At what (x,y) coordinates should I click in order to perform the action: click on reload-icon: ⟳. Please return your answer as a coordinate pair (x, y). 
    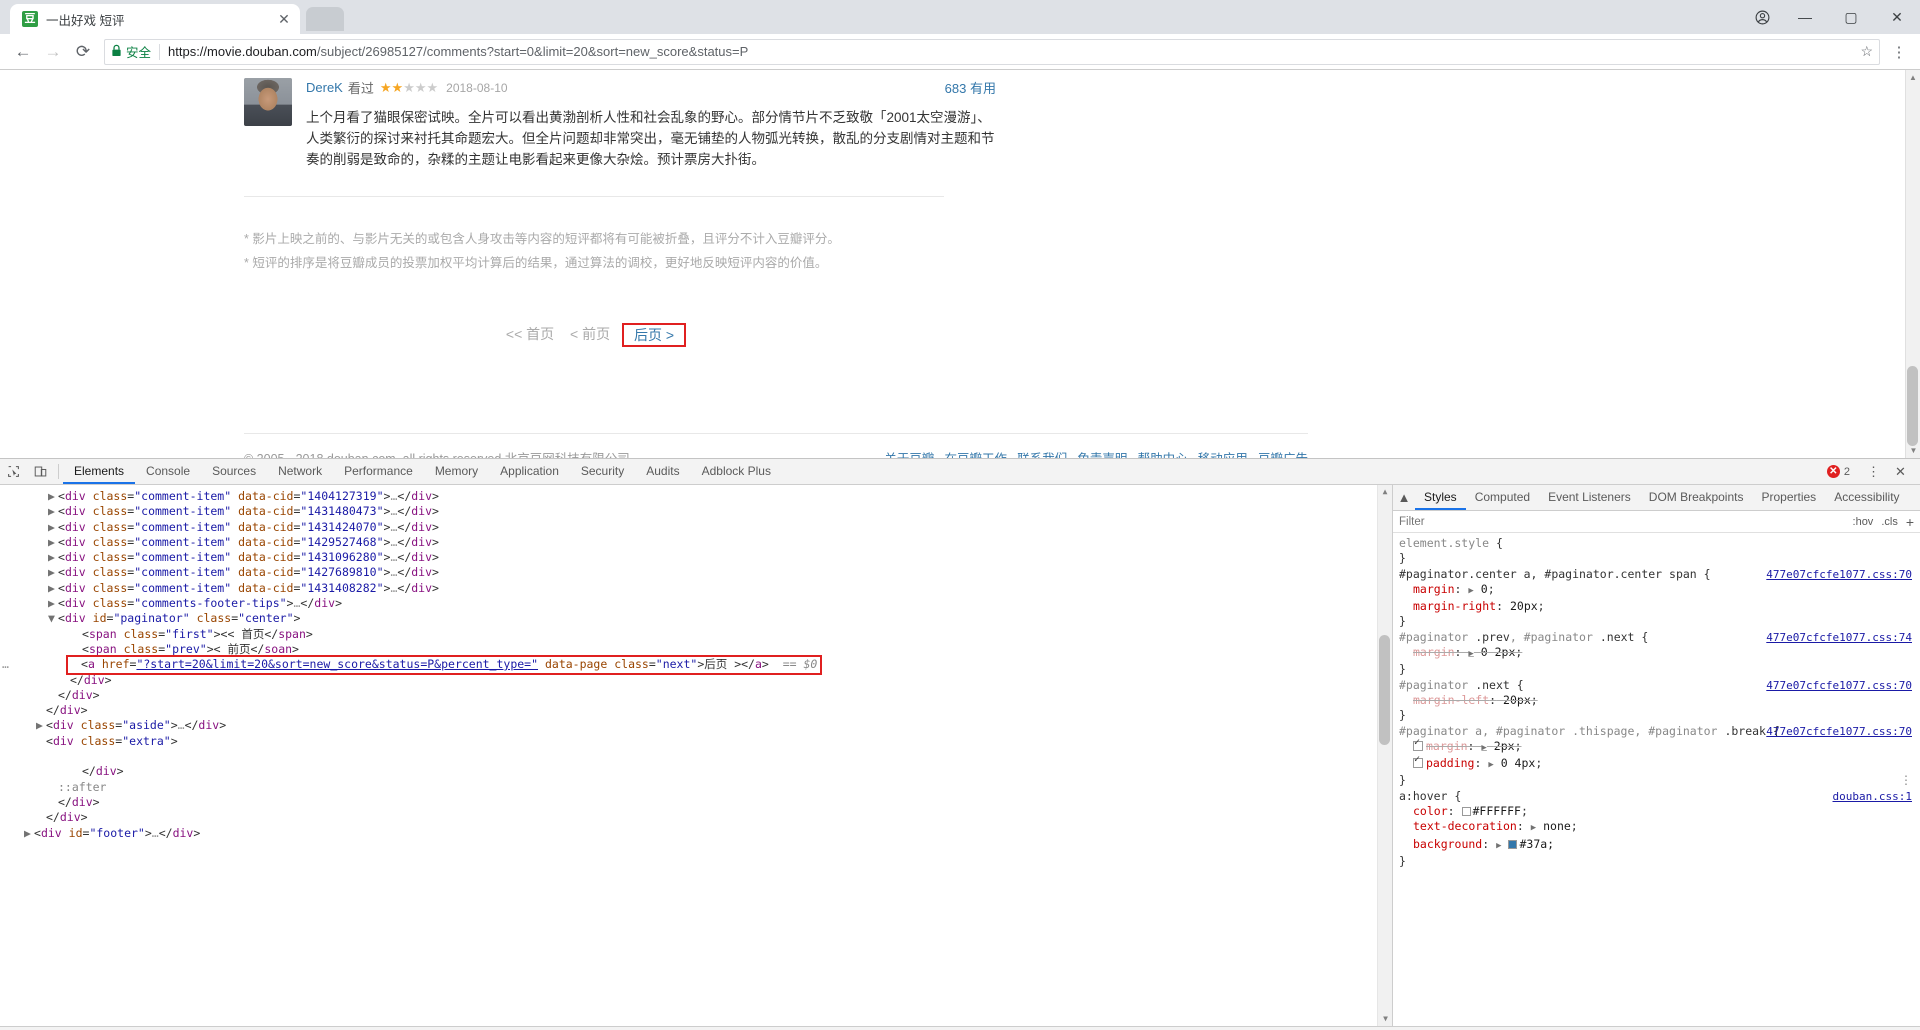
    Looking at the image, I should click on (83, 52).